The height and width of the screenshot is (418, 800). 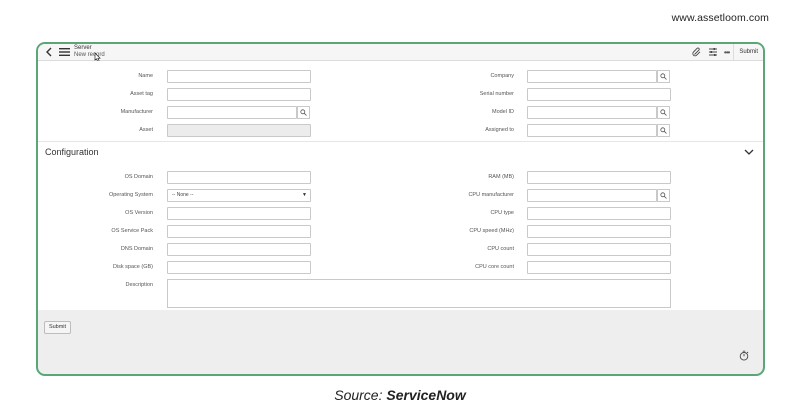 What do you see at coordinates (599, 231) in the screenshot?
I see `cpu-speed-input` at bounding box center [599, 231].